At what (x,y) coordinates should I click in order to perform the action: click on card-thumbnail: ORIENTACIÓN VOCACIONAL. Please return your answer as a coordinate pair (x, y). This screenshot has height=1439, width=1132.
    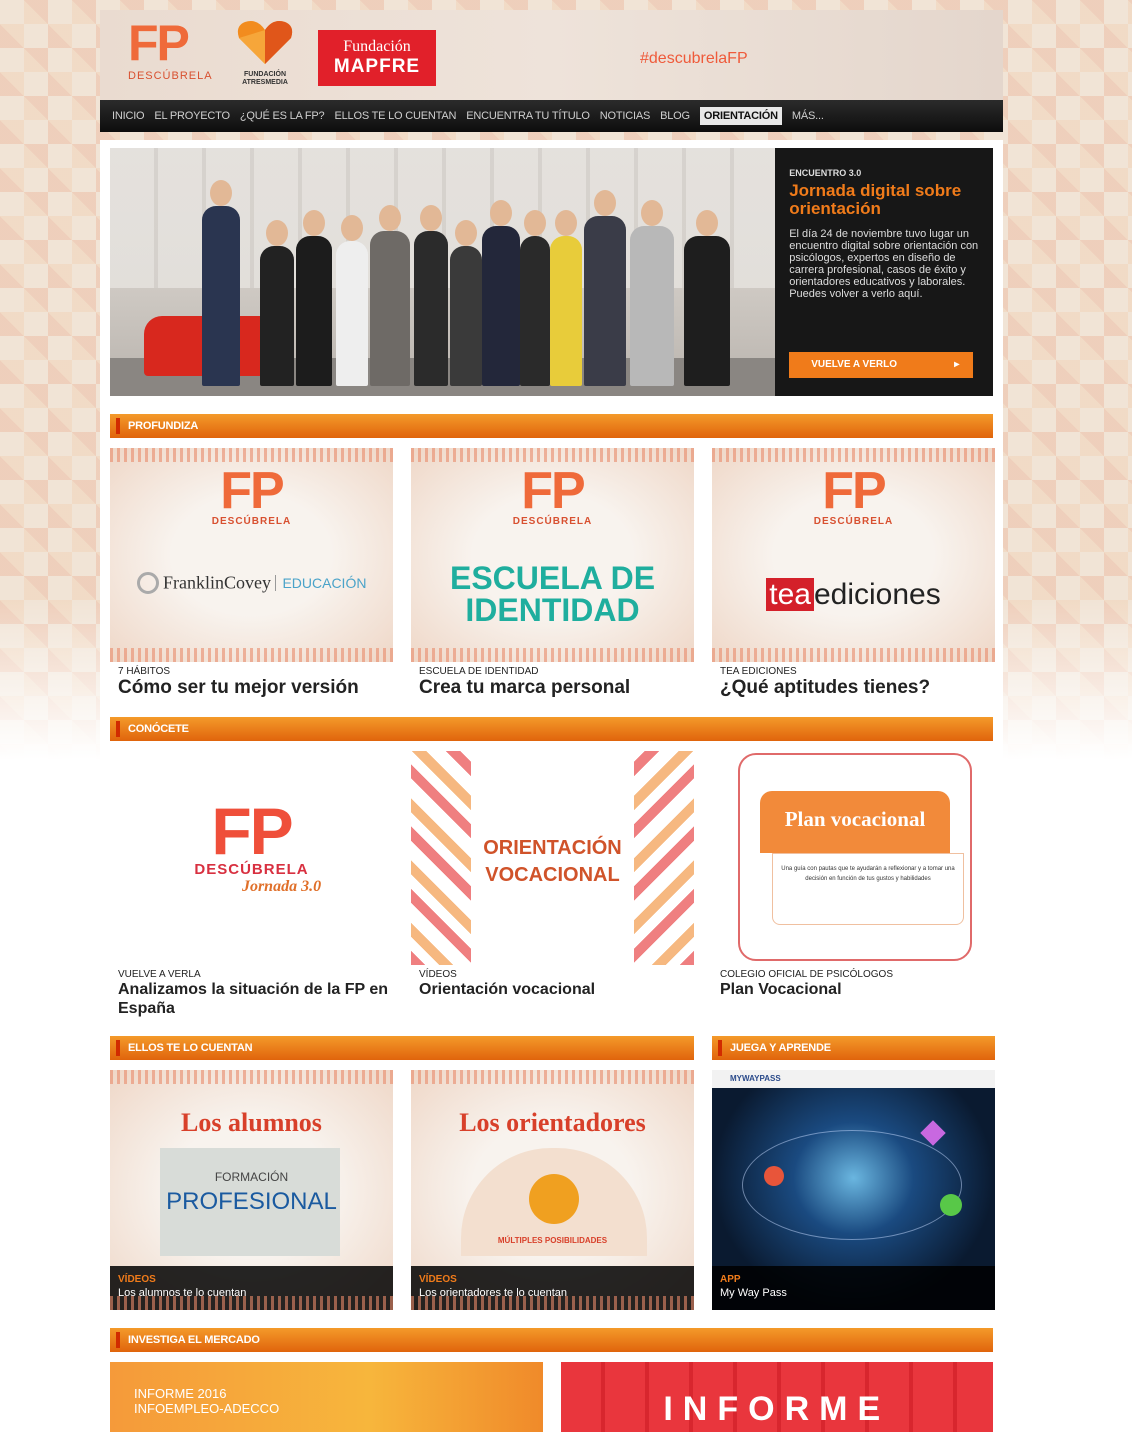
    Looking at the image, I should click on (552, 858).